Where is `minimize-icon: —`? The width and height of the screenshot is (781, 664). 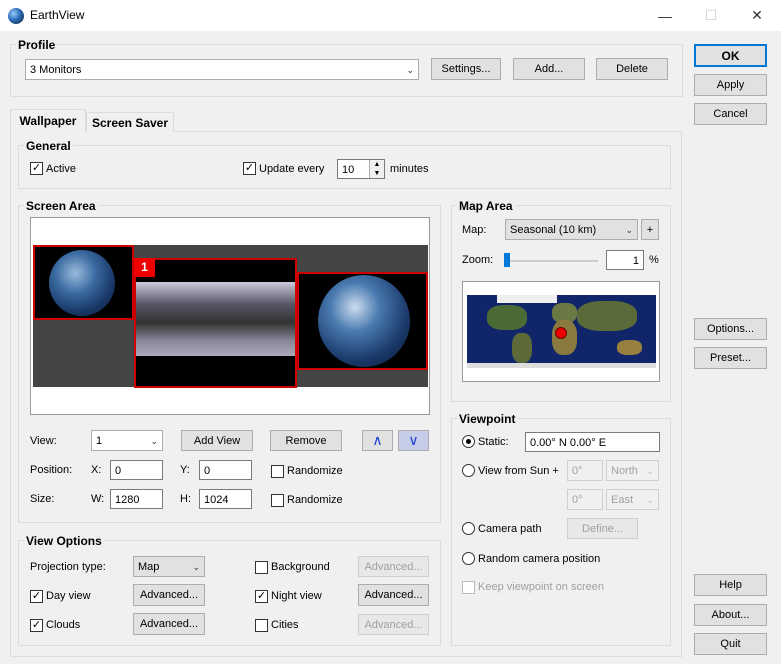 minimize-icon: — is located at coordinates (665, 15).